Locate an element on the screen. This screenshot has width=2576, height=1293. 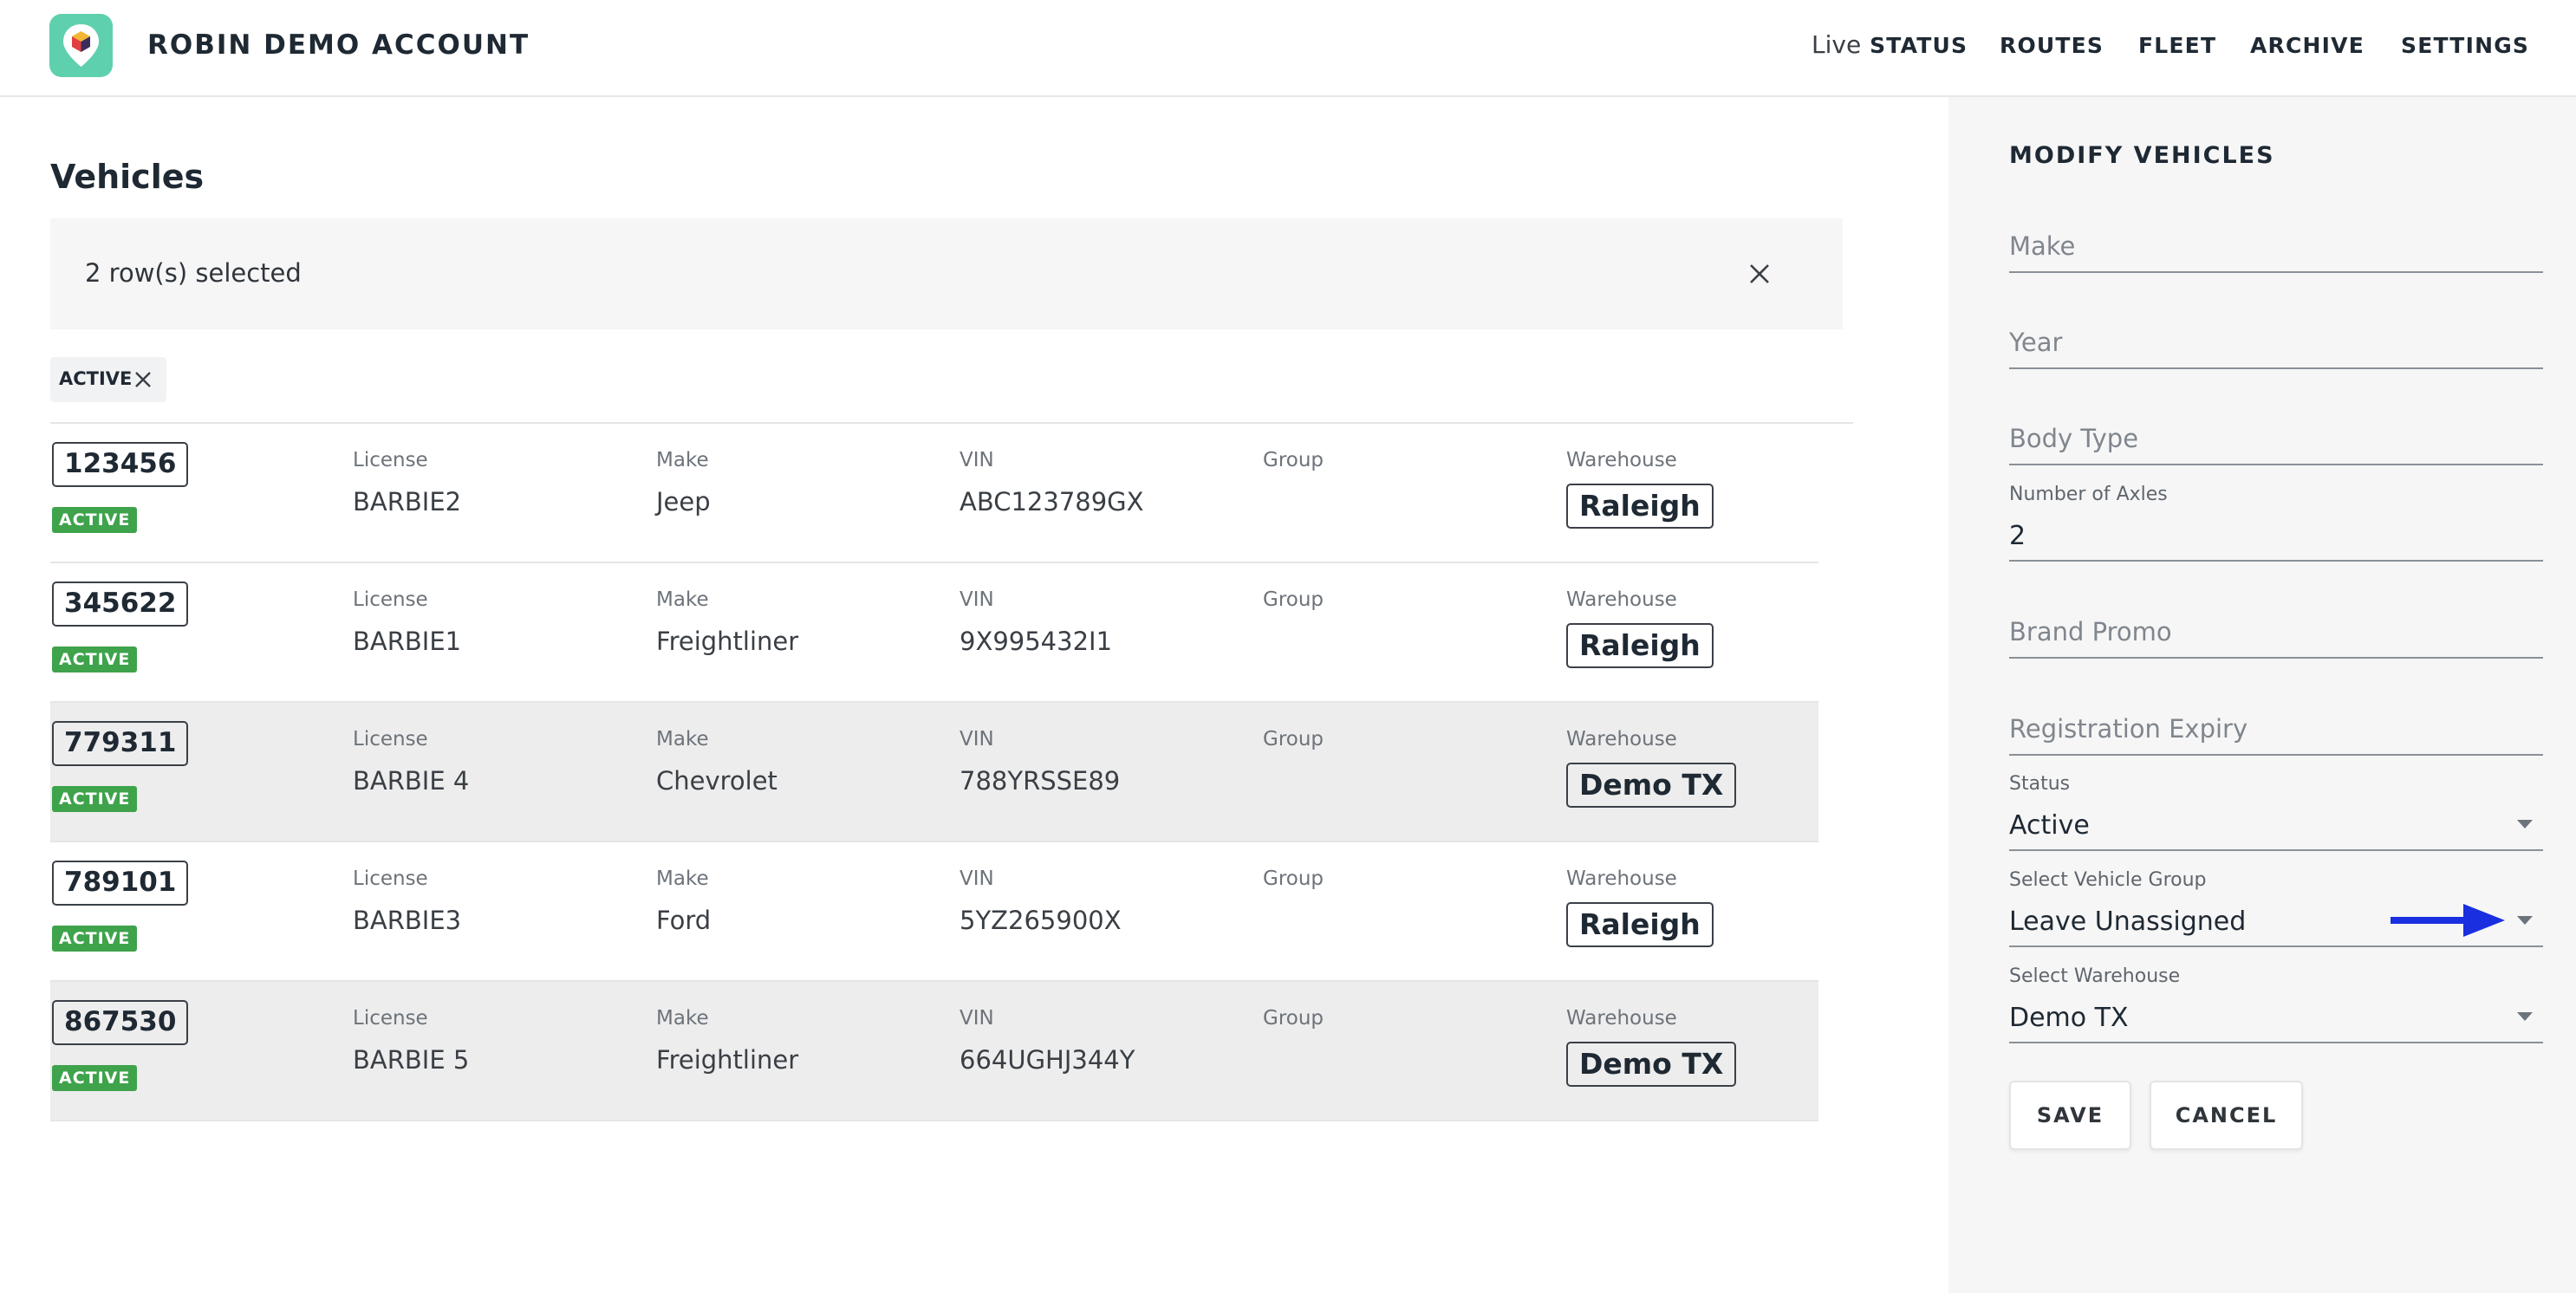
warehouse-select: Select Warehouse Demo TX is located at coordinates (2276, 1004).